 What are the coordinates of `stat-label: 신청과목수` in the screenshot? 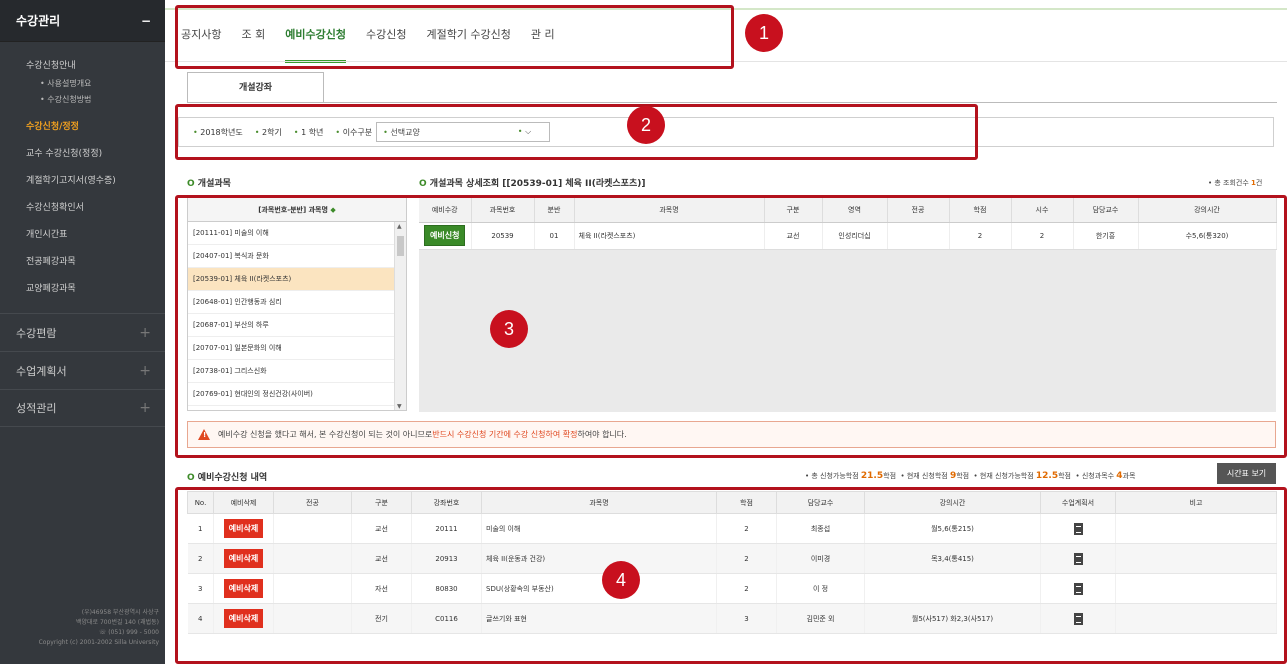 It's located at (1094, 476).